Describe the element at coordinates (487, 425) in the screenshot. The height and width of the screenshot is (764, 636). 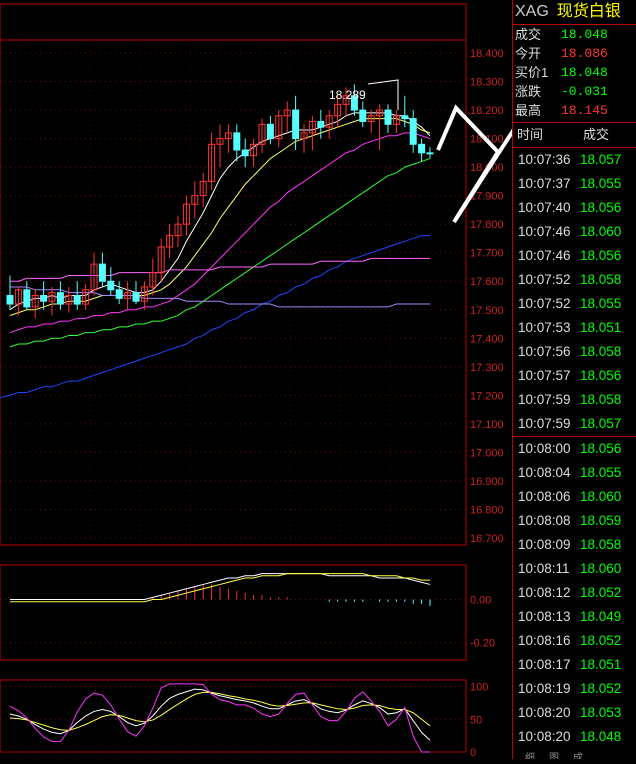
I see `y-tick-label: 17.100` at that location.